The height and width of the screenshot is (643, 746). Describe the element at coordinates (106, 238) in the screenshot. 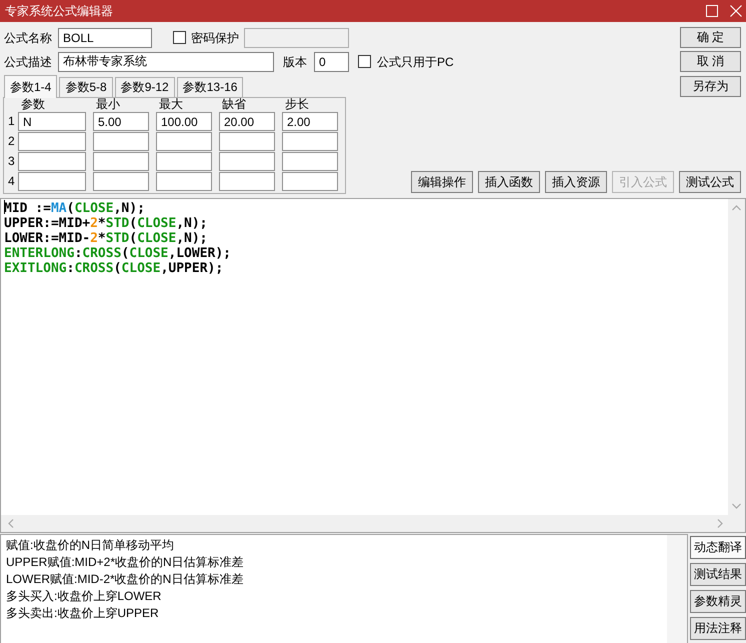

I see `code-line: LOWER:=MID-2*STD(CLOSE,N);` at that location.